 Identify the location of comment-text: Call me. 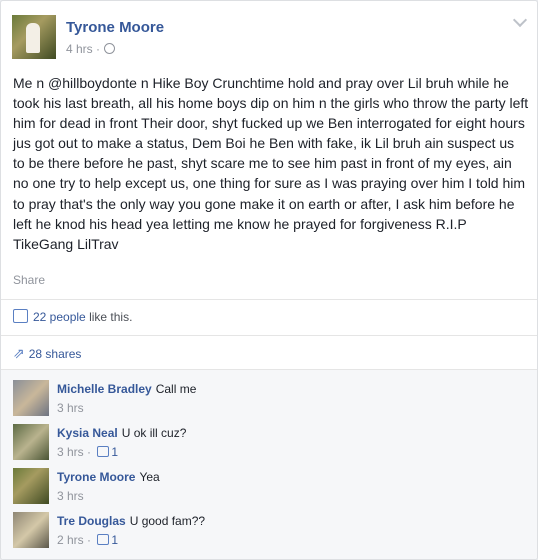
(176, 389).